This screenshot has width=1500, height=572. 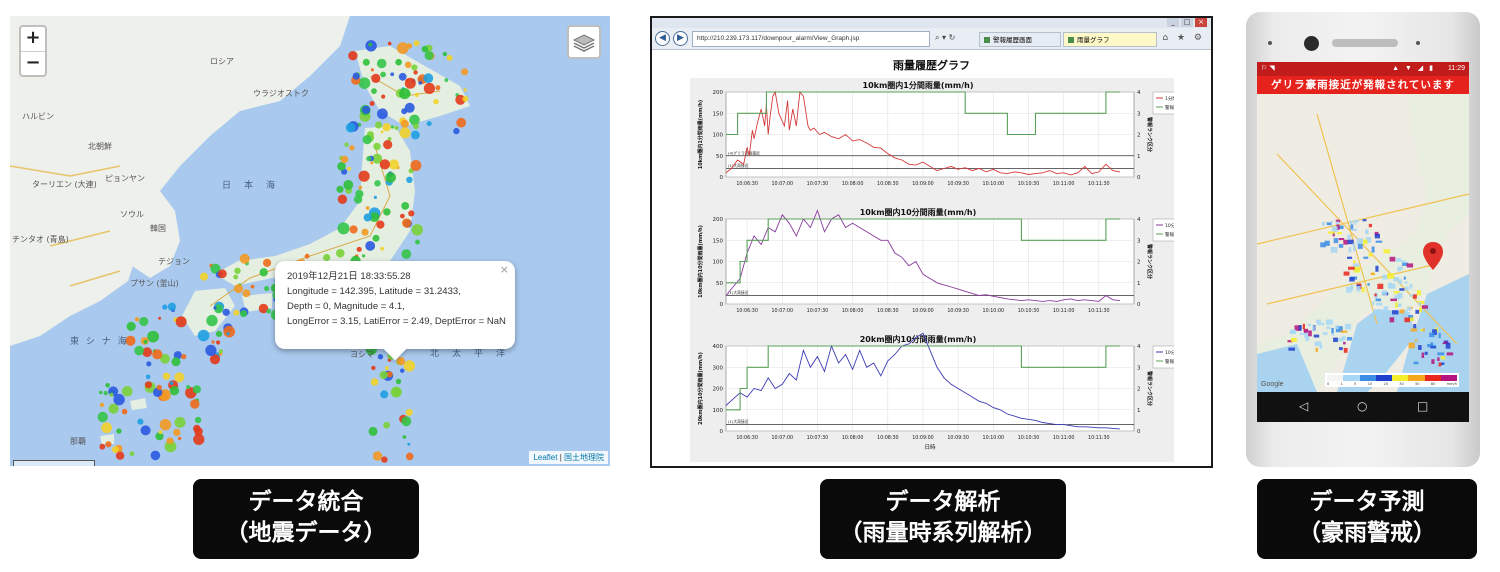 What do you see at coordinates (584, 42) in the screenshot?
I see `layers-button` at bounding box center [584, 42].